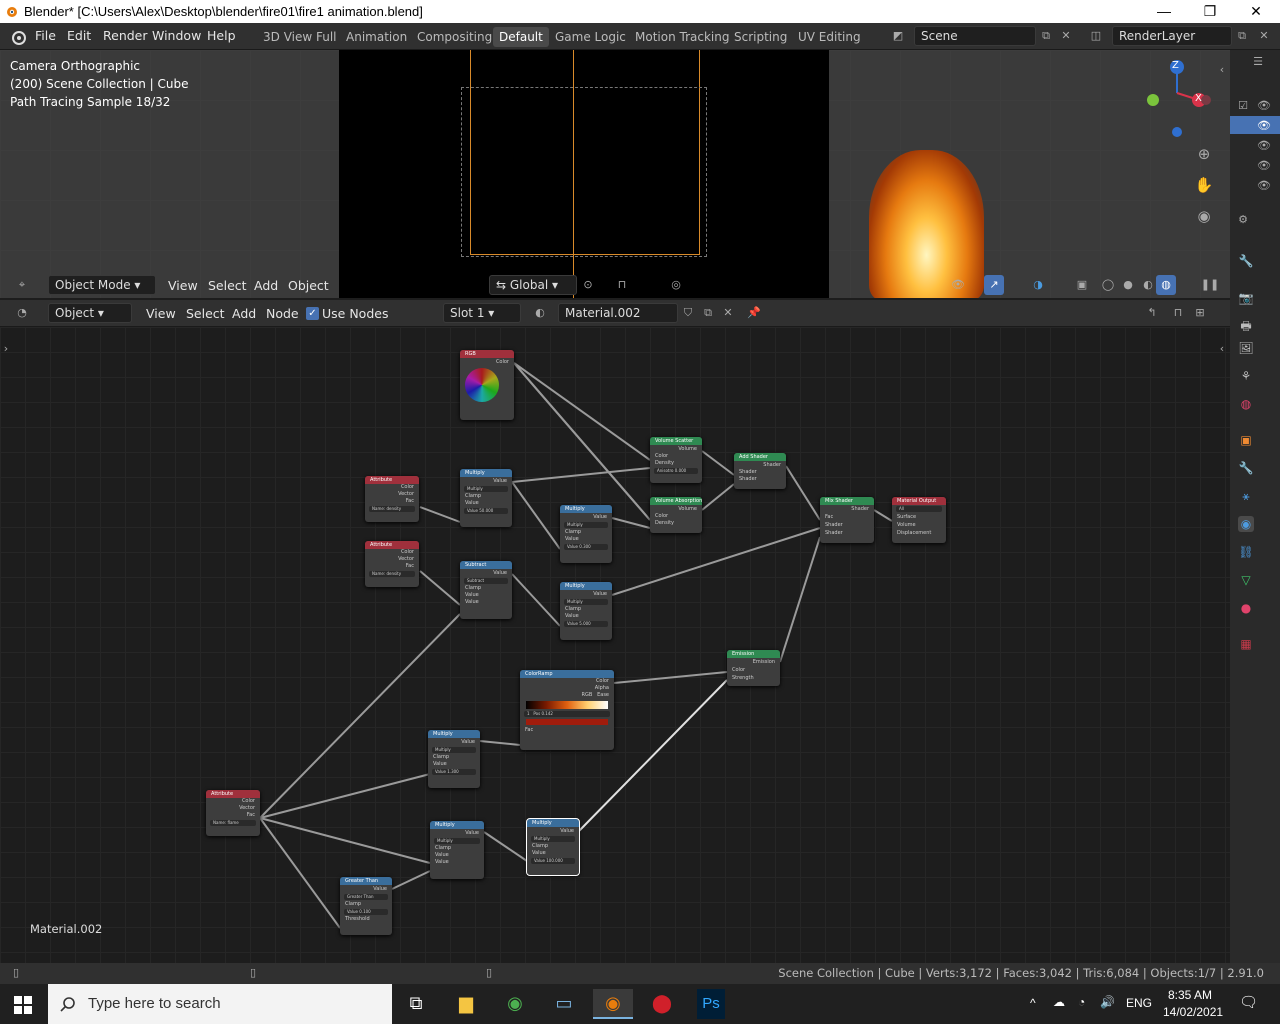 The image size is (1280, 1024). Describe the element at coordinates (1258, 62) in the screenshot. I see `outliner-filter-icon: ☰` at that location.